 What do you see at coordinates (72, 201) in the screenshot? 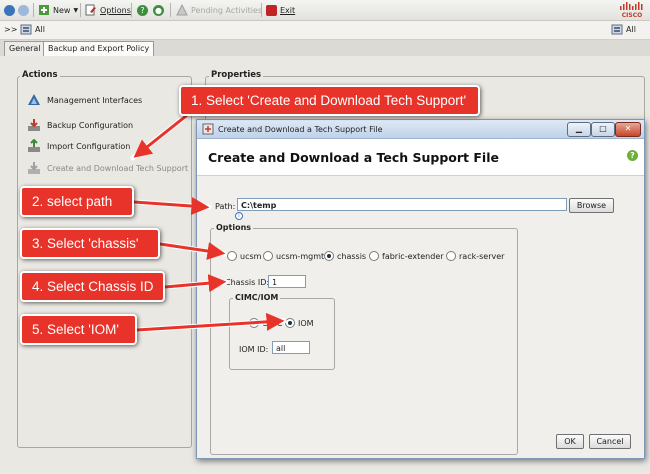
I see `callout-label: 2. select path` at bounding box center [72, 201].